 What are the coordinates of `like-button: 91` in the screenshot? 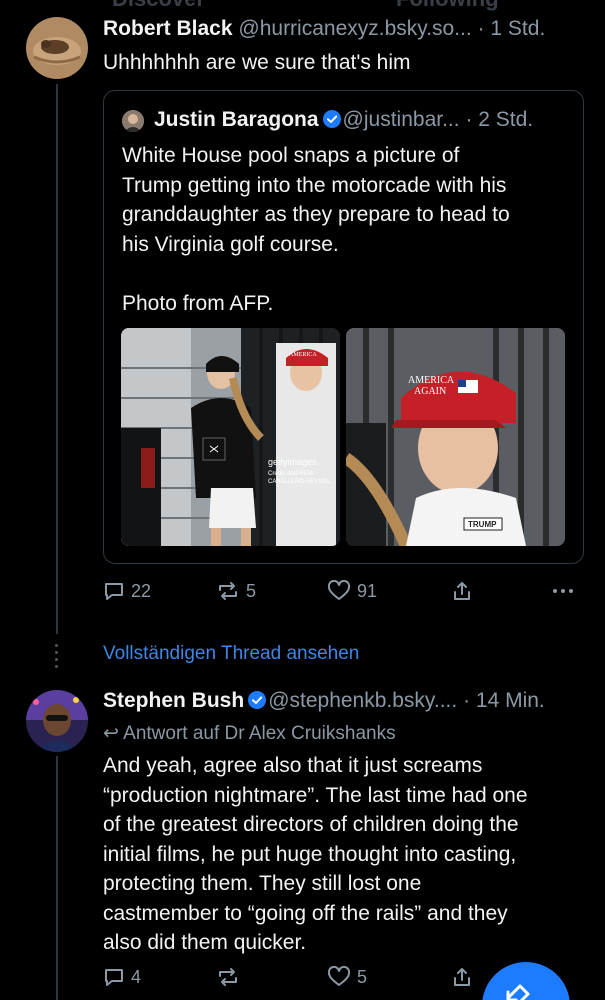 It's located at (352, 591).